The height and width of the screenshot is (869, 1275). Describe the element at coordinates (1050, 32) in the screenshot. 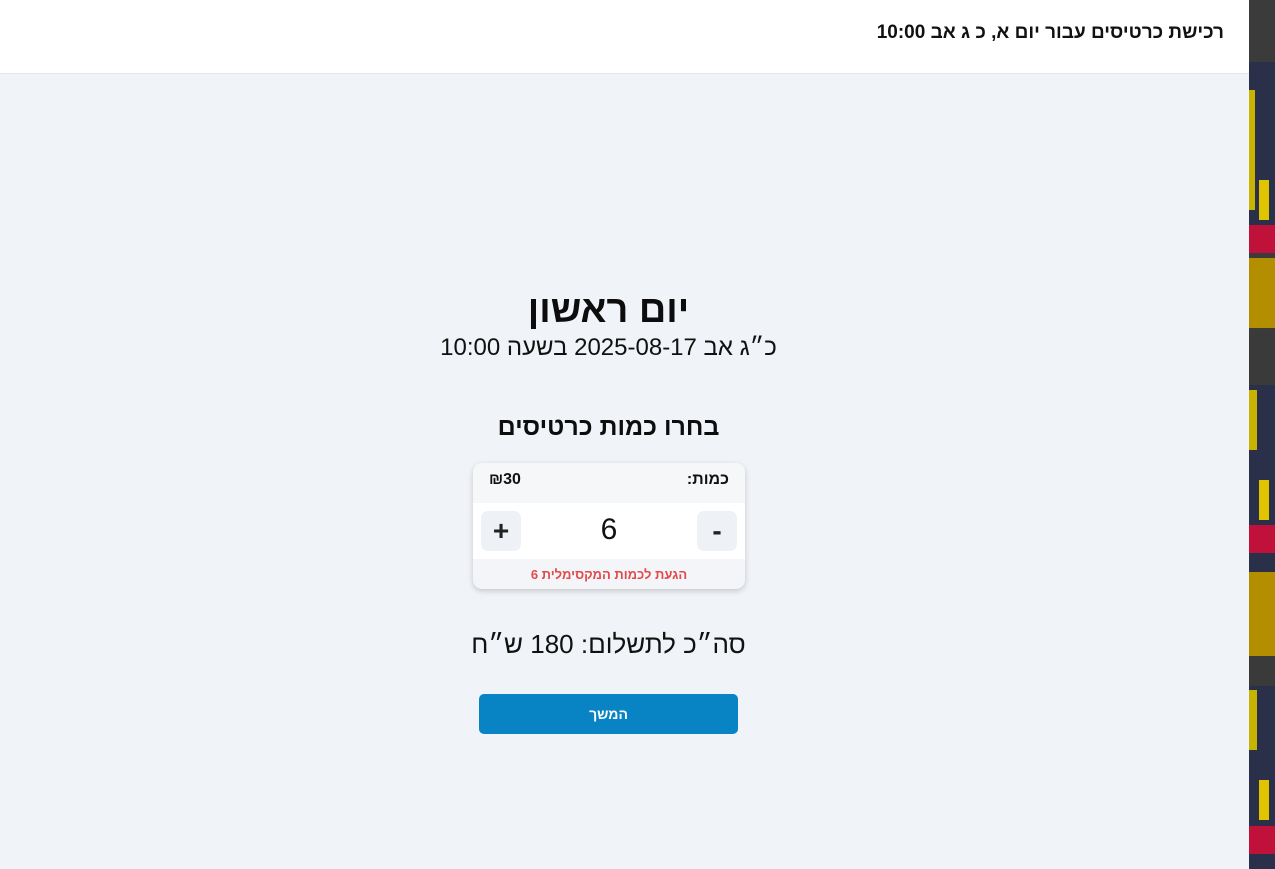

I see `header-title: רכישת כרטיסים עבור יום א, כ ג אב 10:00` at that location.